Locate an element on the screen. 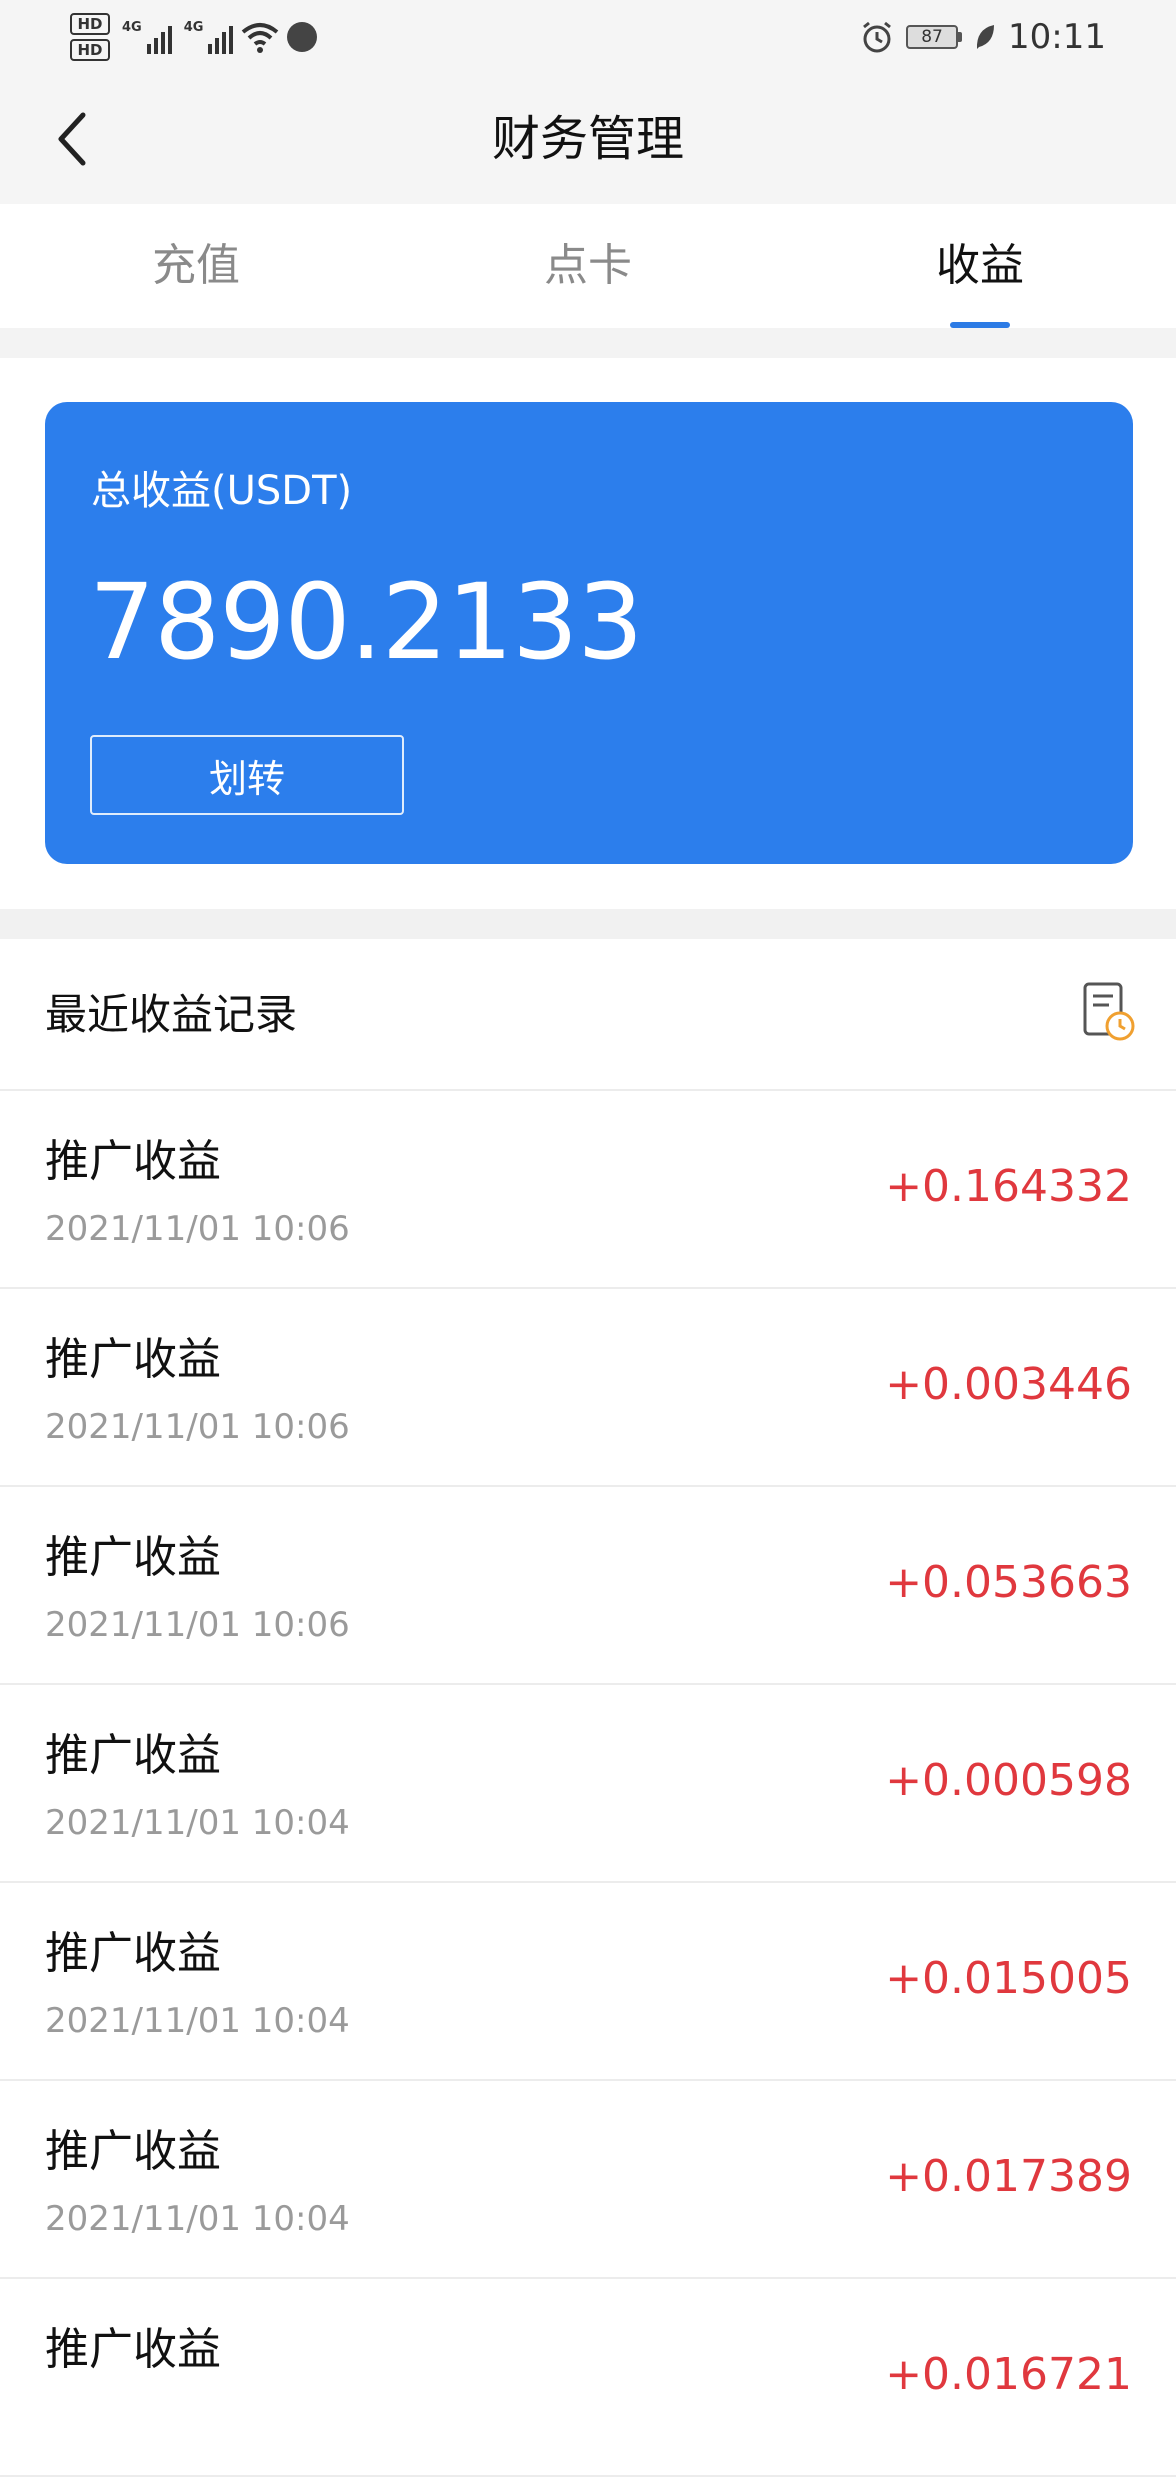 Image resolution: width=1176 pixels, height=2477 pixels. list-item: 推广收益 2021/11/01 10:06 +0.164332 is located at coordinates (588, 1190).